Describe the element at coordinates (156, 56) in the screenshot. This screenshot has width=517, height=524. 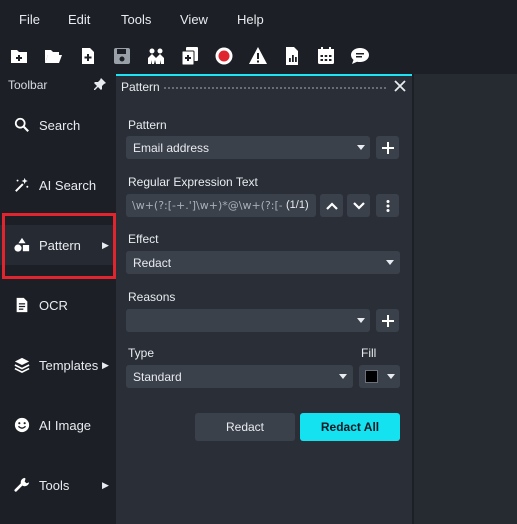
I see `people-icon` at that location.